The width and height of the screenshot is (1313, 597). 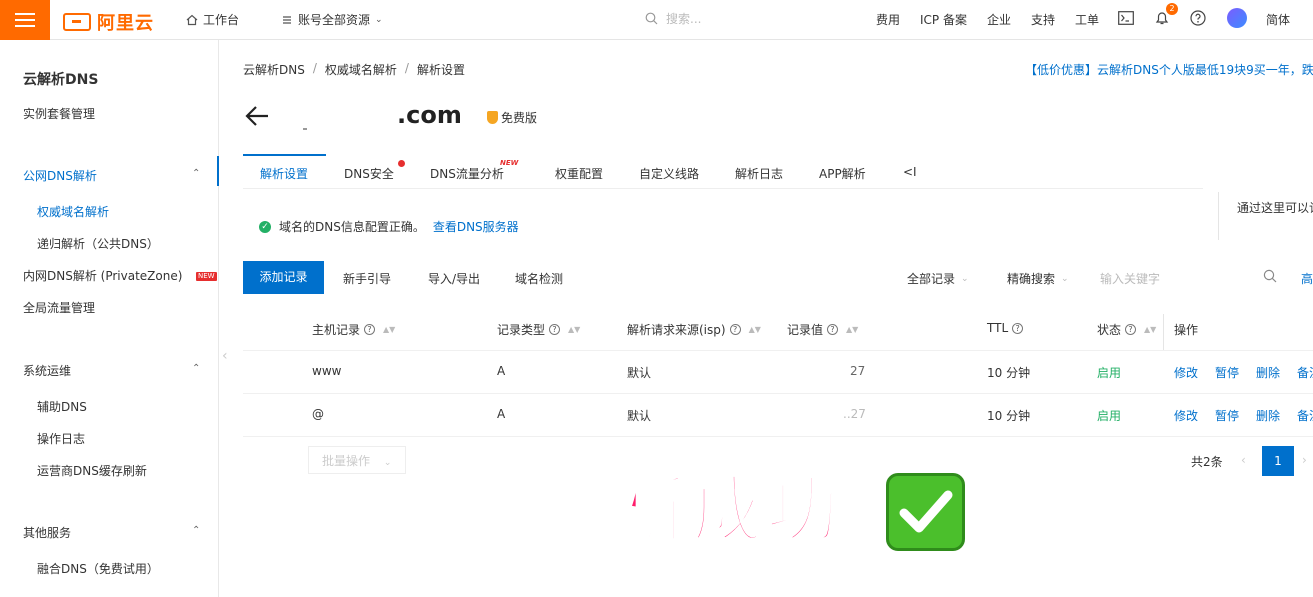 What do you see at coordinates (669, 173) in the screenshot?
I see `tab-custom-lines: 自定义线路` at bounding box center [669, 173].